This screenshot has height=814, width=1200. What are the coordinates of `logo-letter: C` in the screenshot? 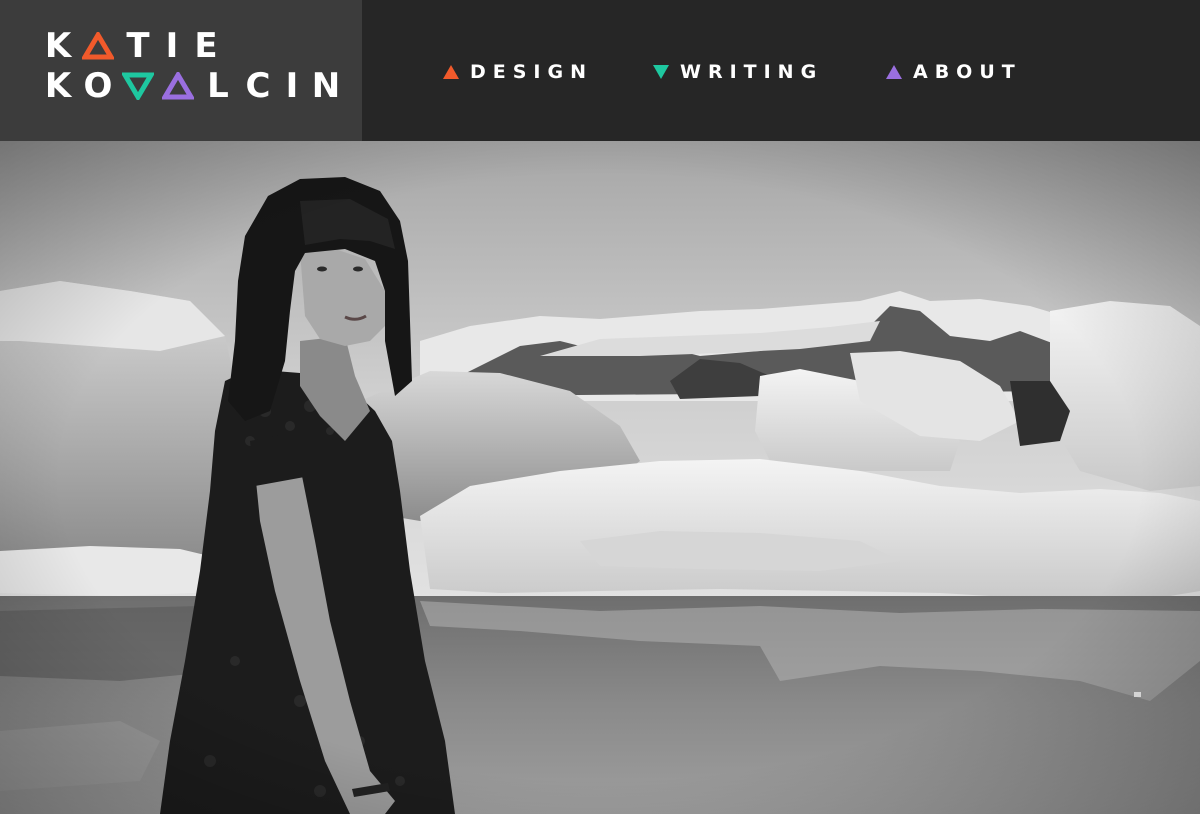 It's located at (258, 86).